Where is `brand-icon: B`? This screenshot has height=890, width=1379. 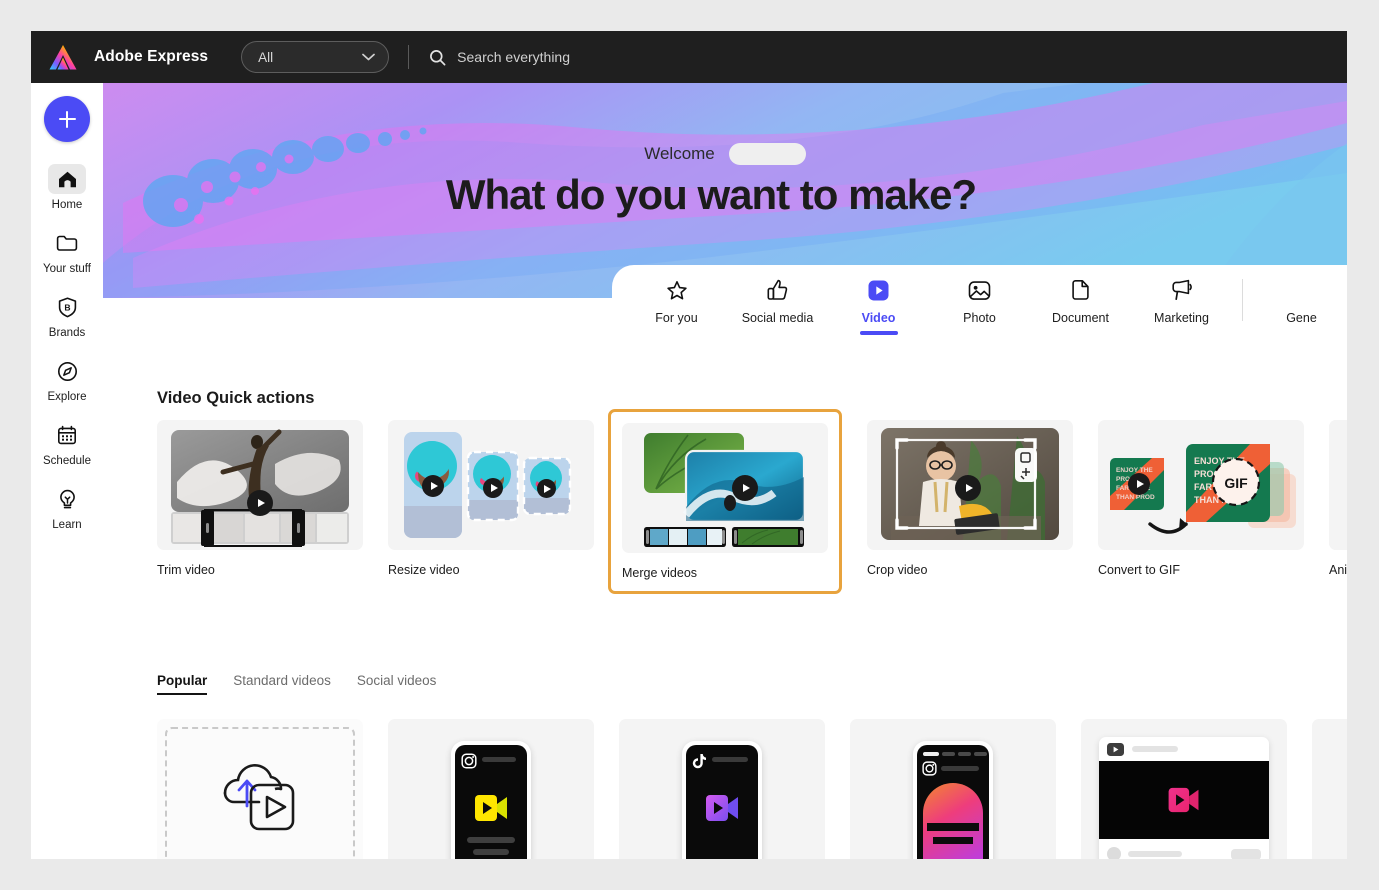 brand-icon: B is located at coordinates (67, 307).